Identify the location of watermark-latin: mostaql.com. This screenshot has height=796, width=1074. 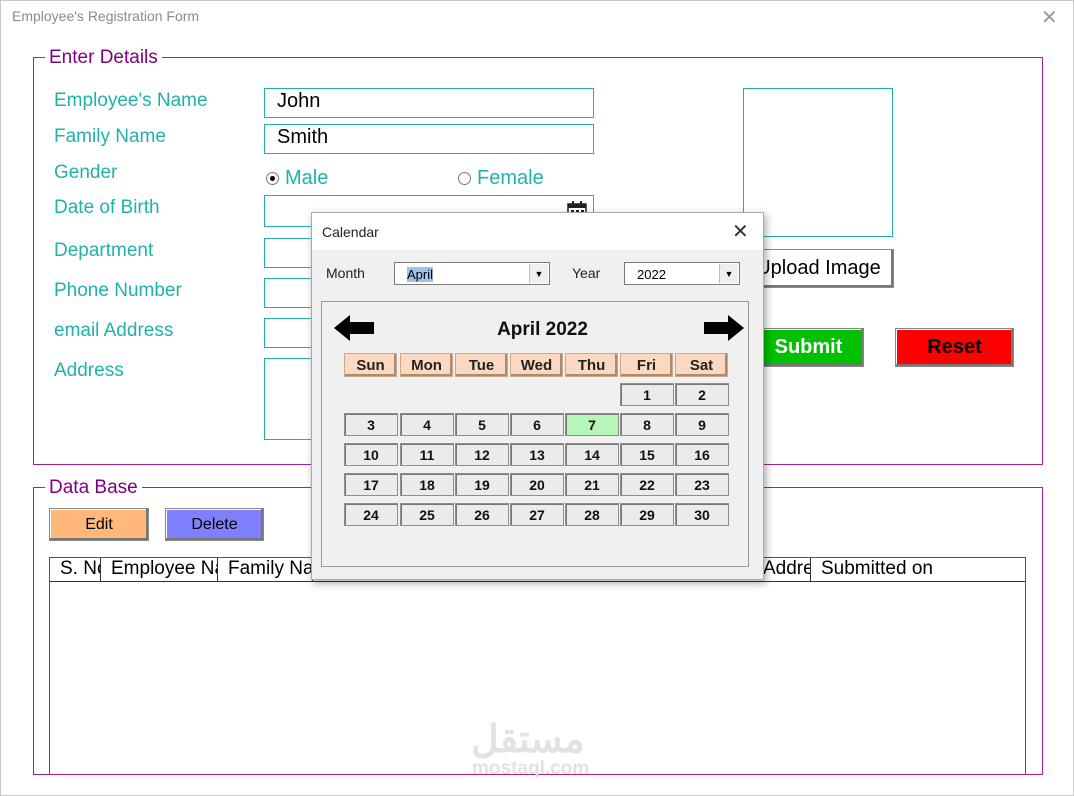
(531, 768).